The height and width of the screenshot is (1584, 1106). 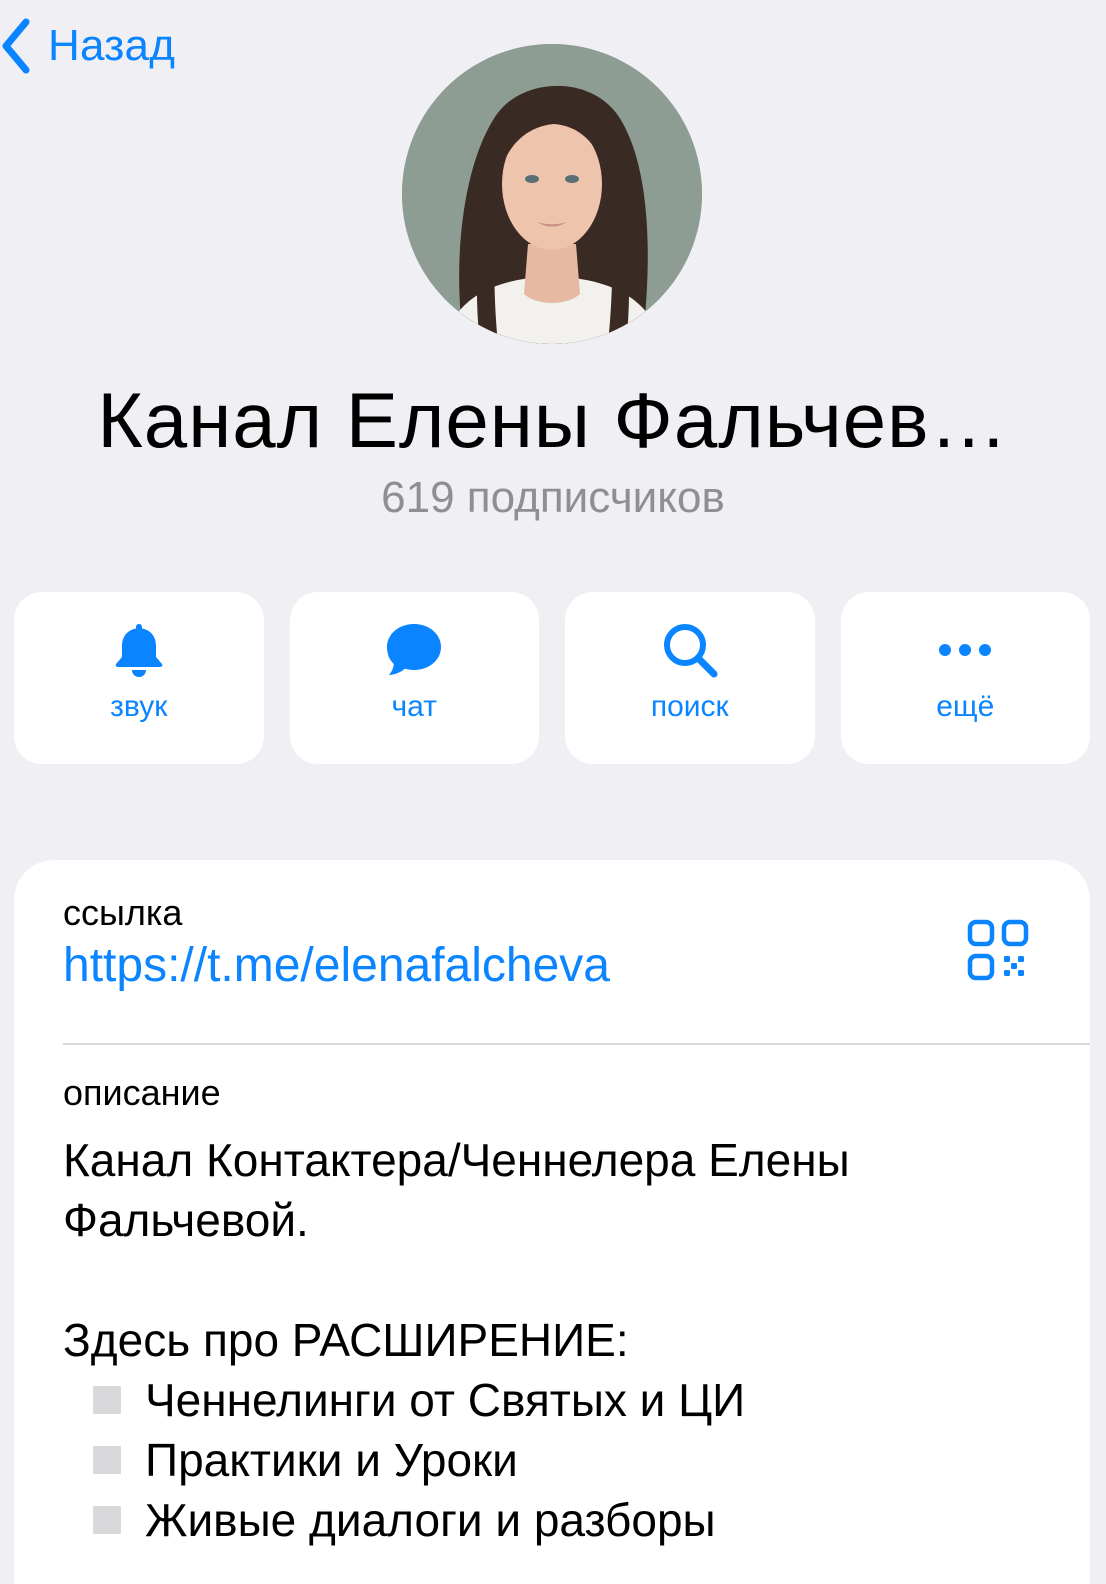 What do you see at coordinates (690, 651) in the screenshot?
I see `search-icon` at bounding box center [690, 651].